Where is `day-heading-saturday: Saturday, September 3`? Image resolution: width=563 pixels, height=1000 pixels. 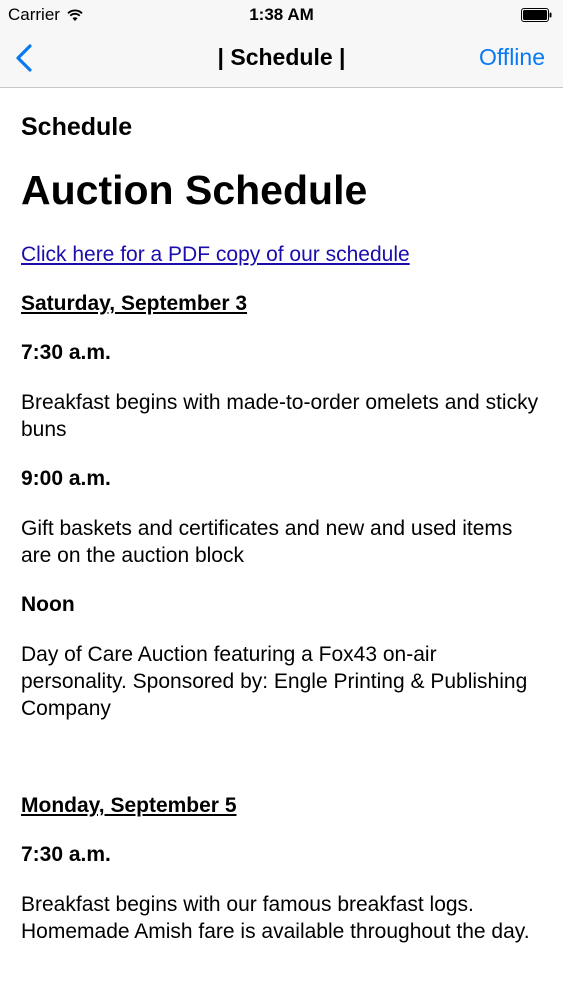
day-heading-saturday: Saturday, September 3 is located at coordinates (134, 303).